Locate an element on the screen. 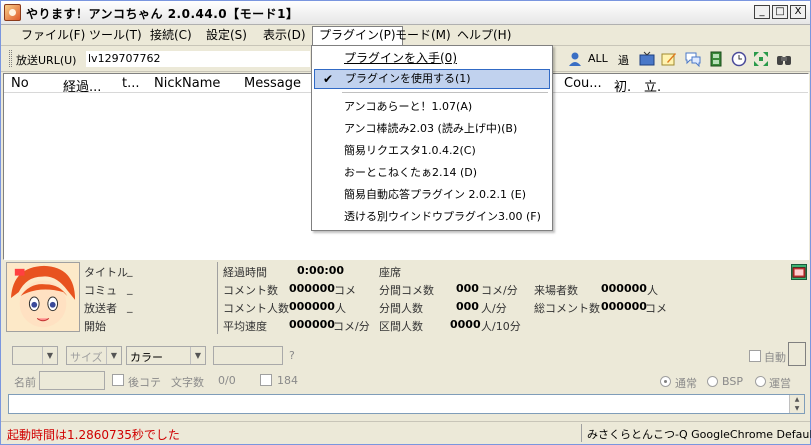 The image size is (811, 445). column-stand: 立. is located at coordinates (652, 85).